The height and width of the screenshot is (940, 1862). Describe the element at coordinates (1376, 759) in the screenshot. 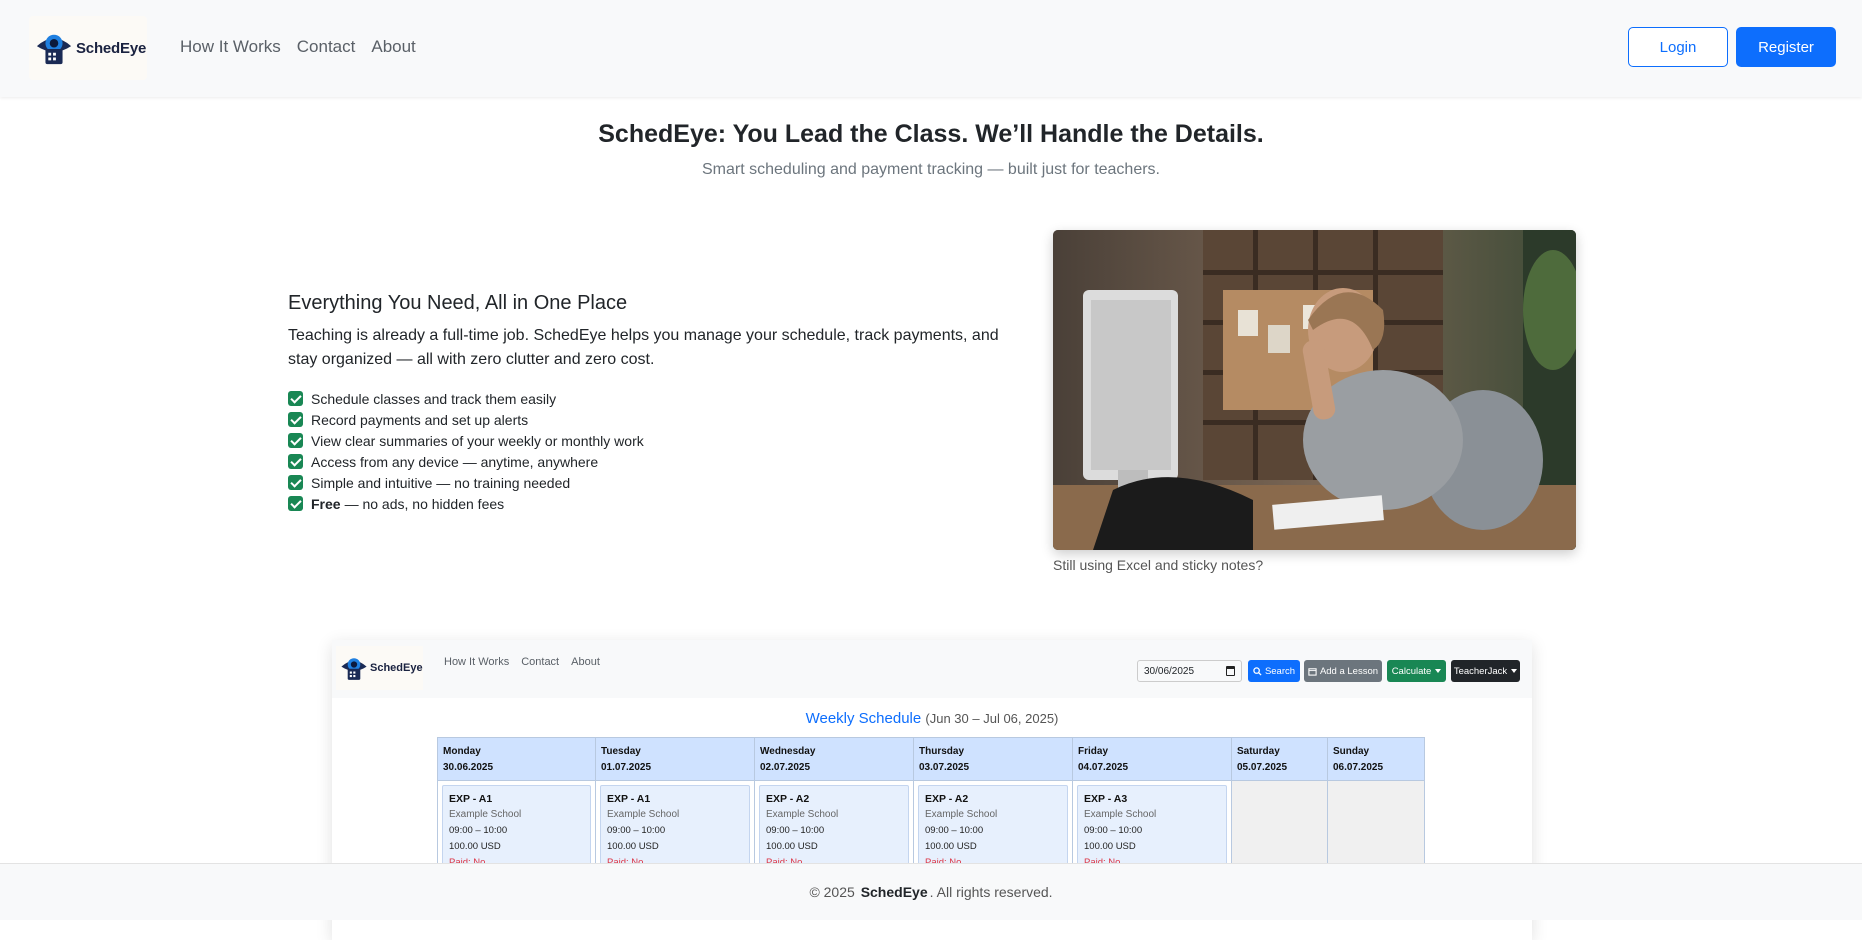

I see `day-header: Sunday 06.07.2025` at that location.